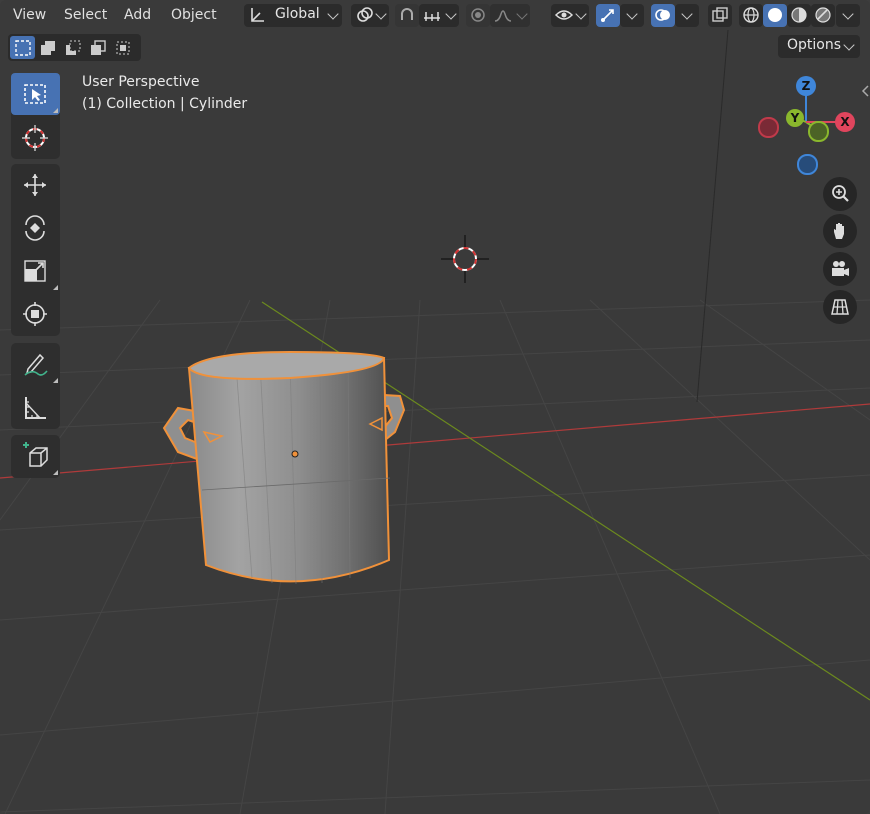  I want to click on pencil-icon, so click(36, 364).